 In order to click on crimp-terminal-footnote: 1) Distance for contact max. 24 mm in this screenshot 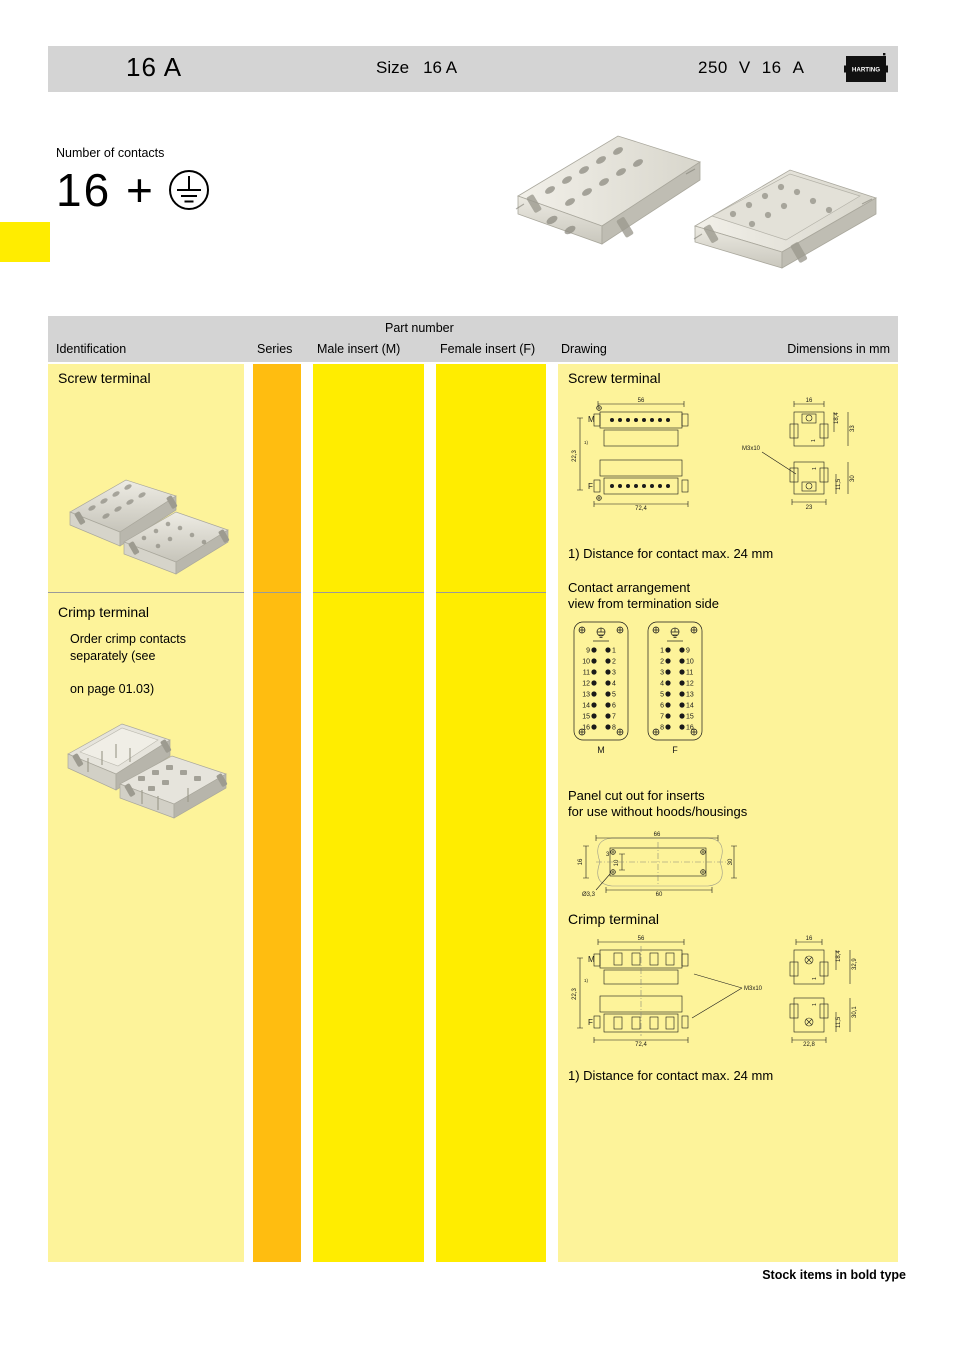, I will do `click(671, 1075)`.